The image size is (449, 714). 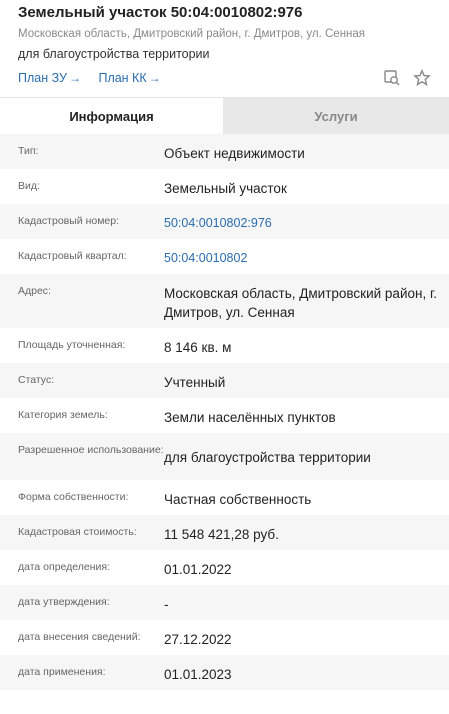 What do you see at coordinates (234, 153) in the screenshot?
I see `value-type: Объект недвижимости` at bounding box center [234, 153].